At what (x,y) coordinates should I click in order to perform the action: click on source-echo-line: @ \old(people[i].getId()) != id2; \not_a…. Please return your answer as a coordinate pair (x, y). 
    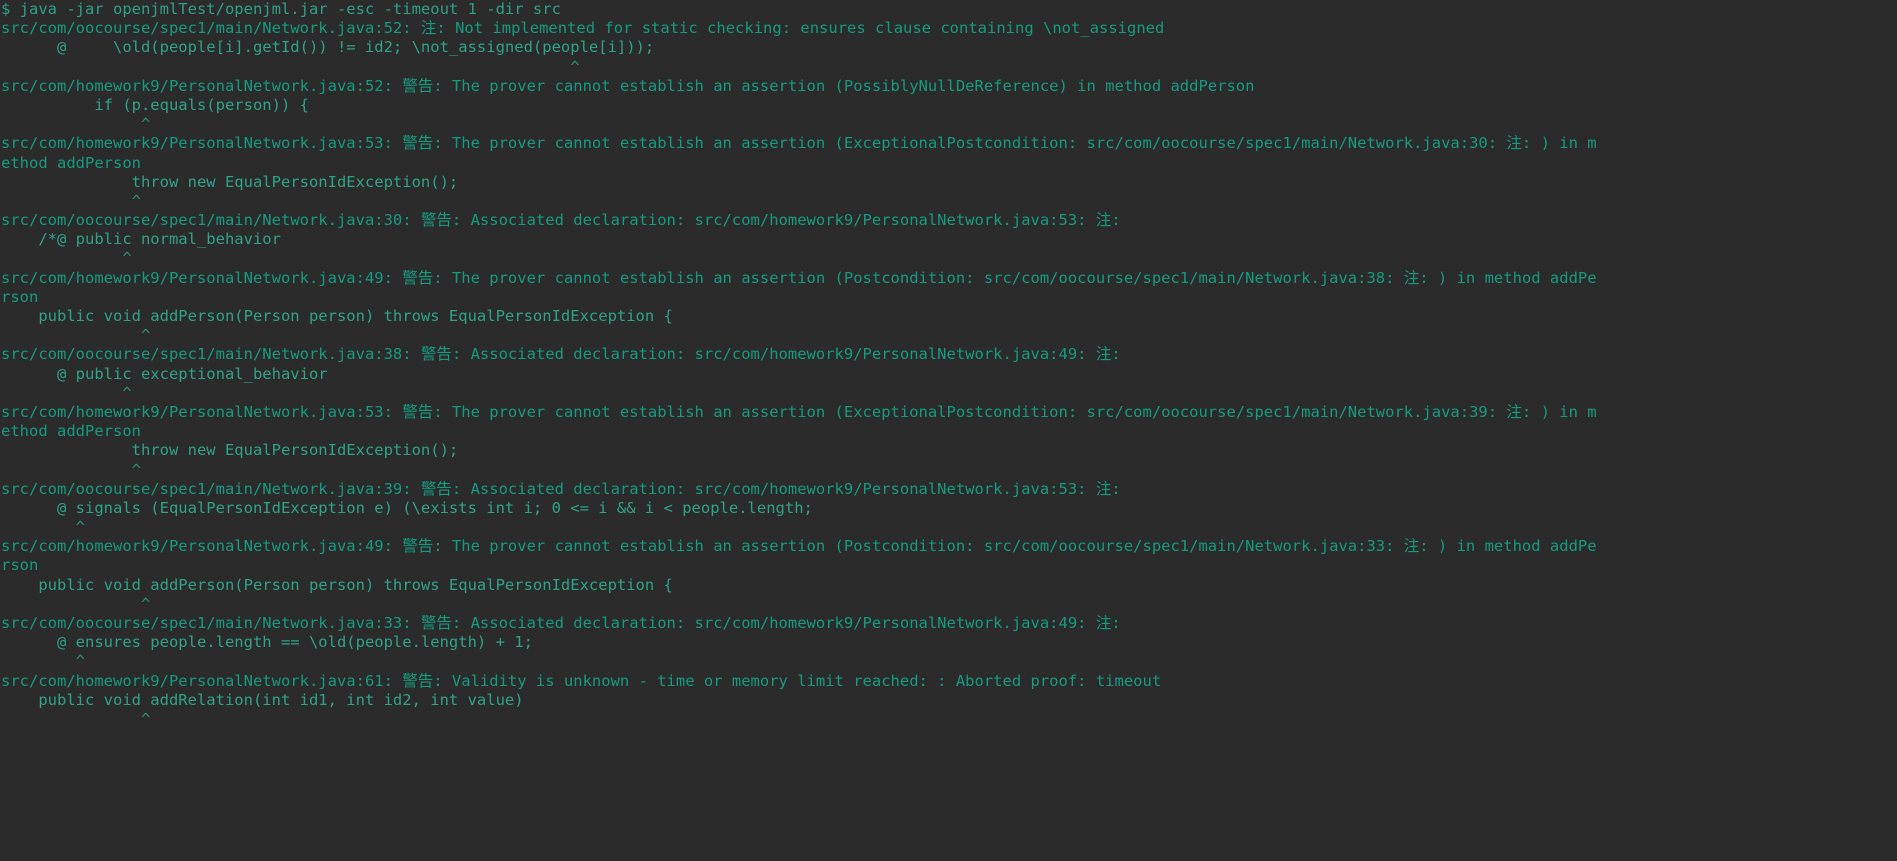
    Looking at the image, I should click on (328, 47).